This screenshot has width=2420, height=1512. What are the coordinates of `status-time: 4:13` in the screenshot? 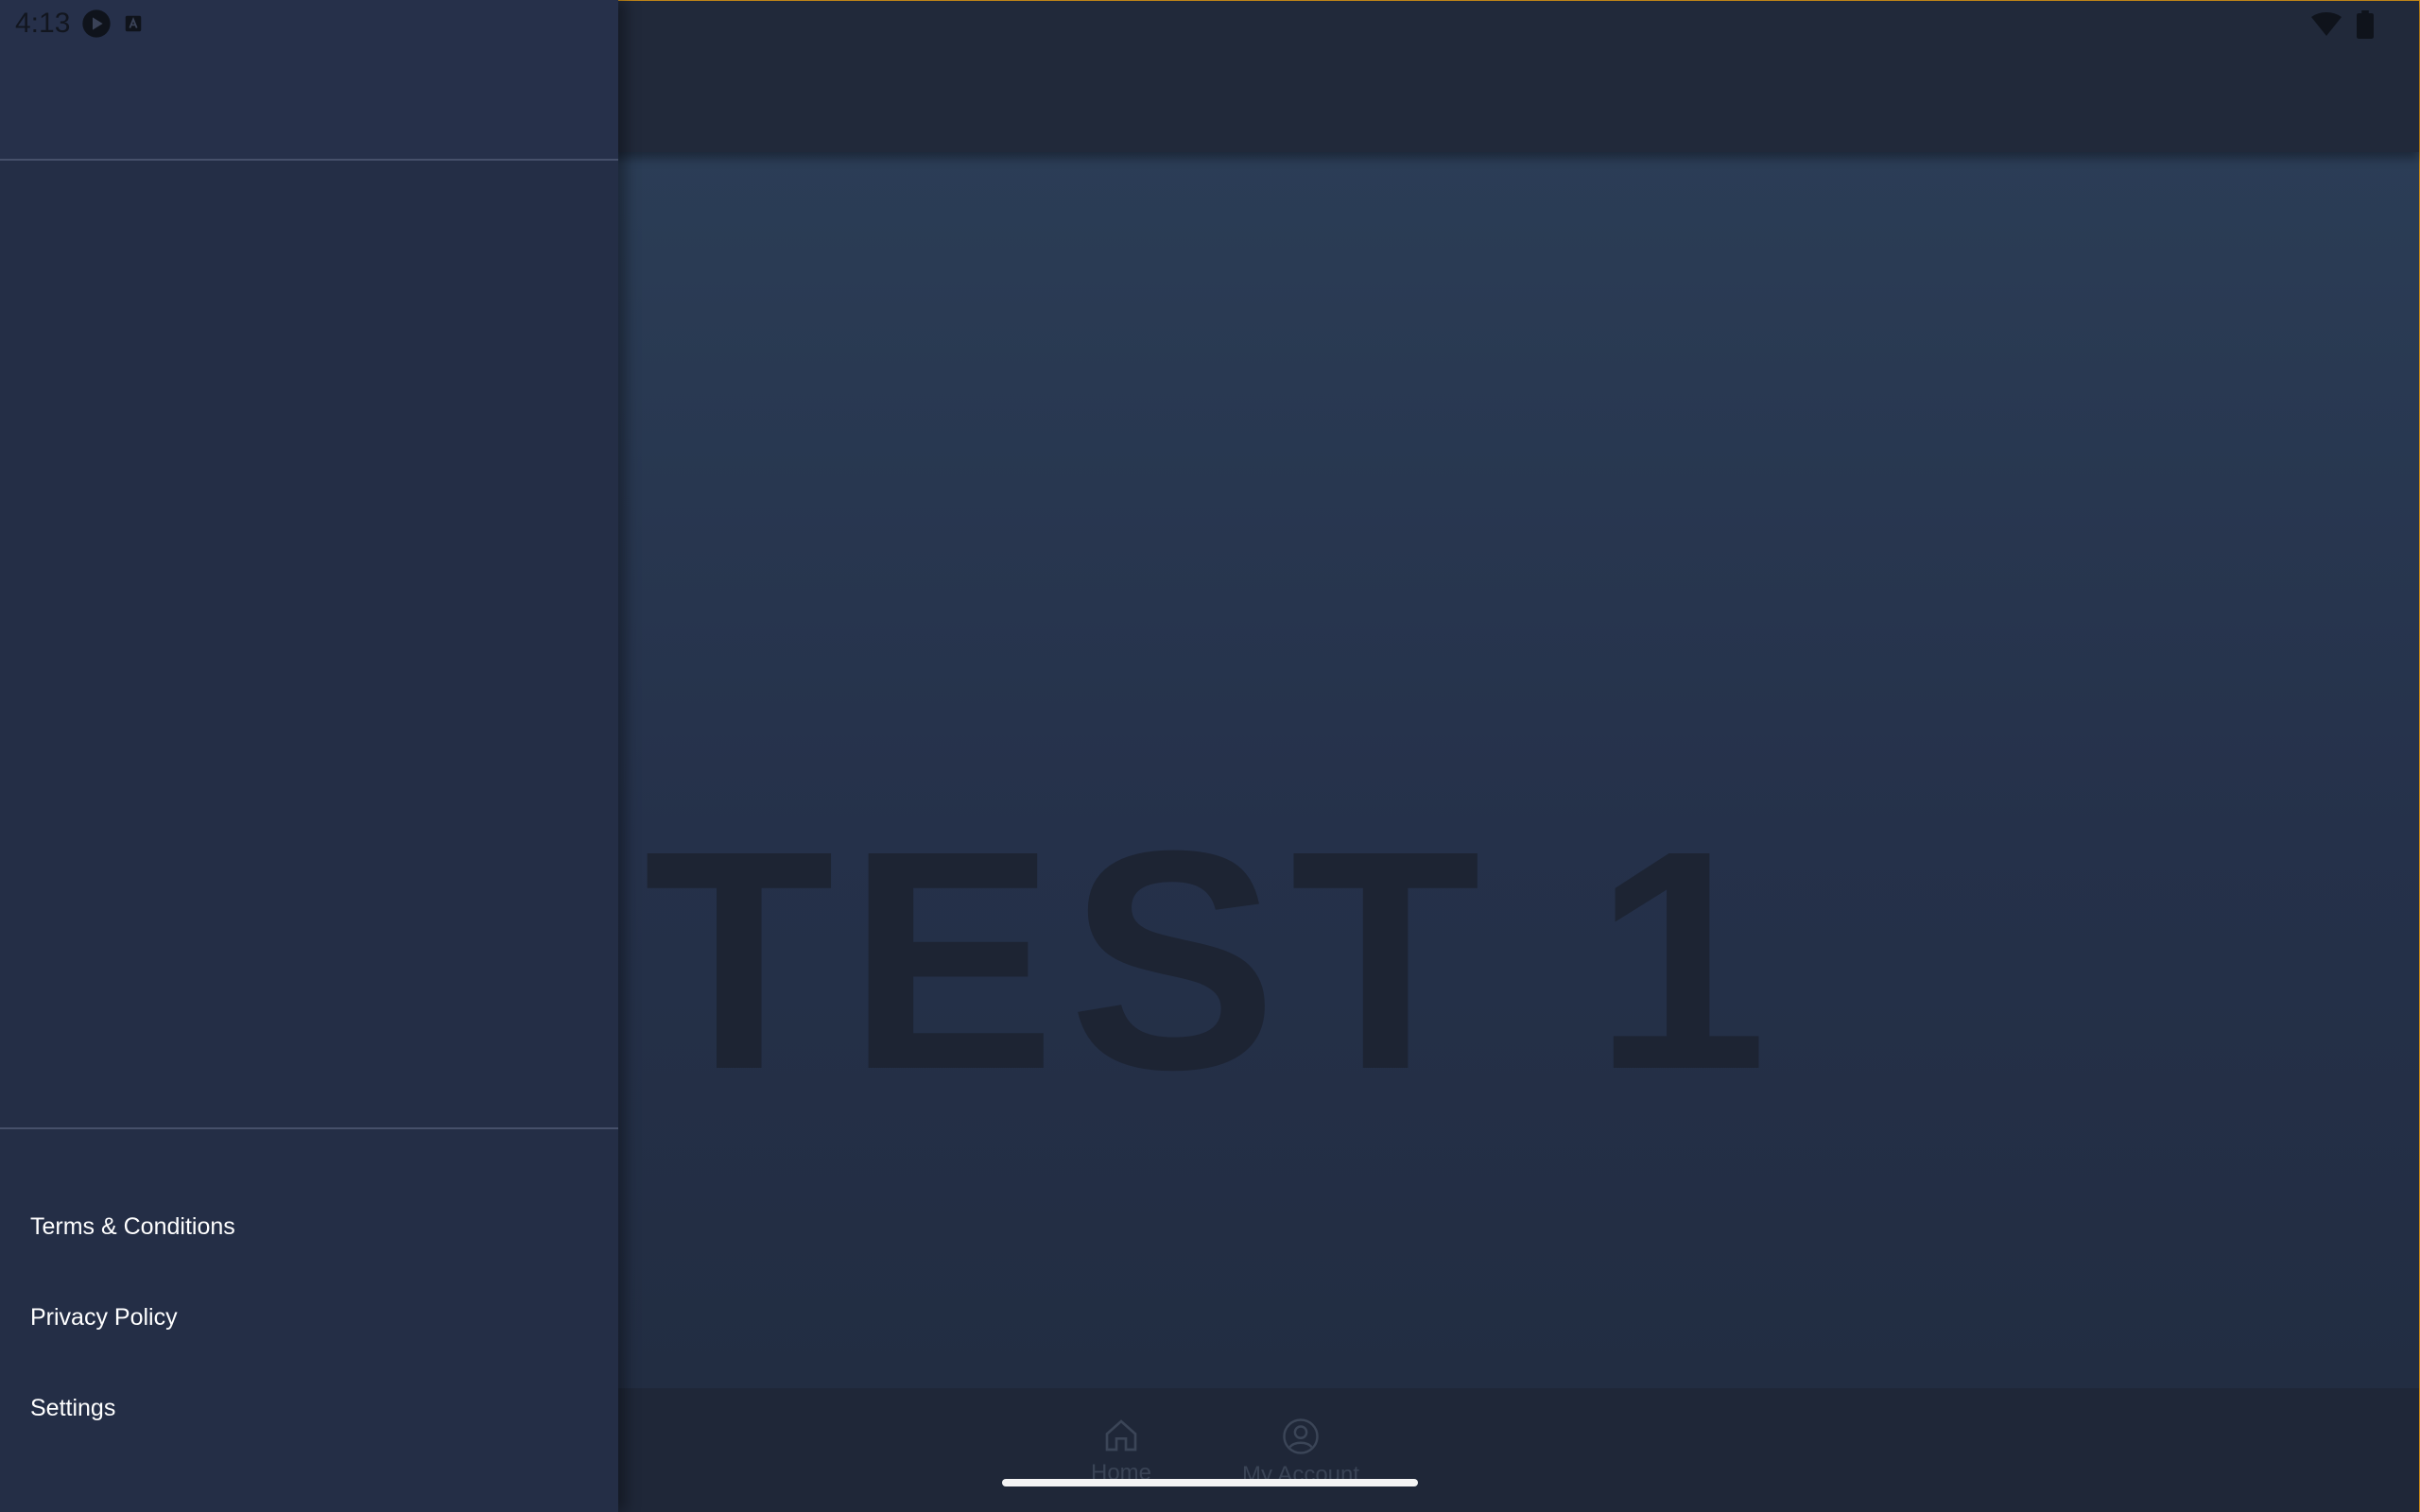 It's located at (43, 23).